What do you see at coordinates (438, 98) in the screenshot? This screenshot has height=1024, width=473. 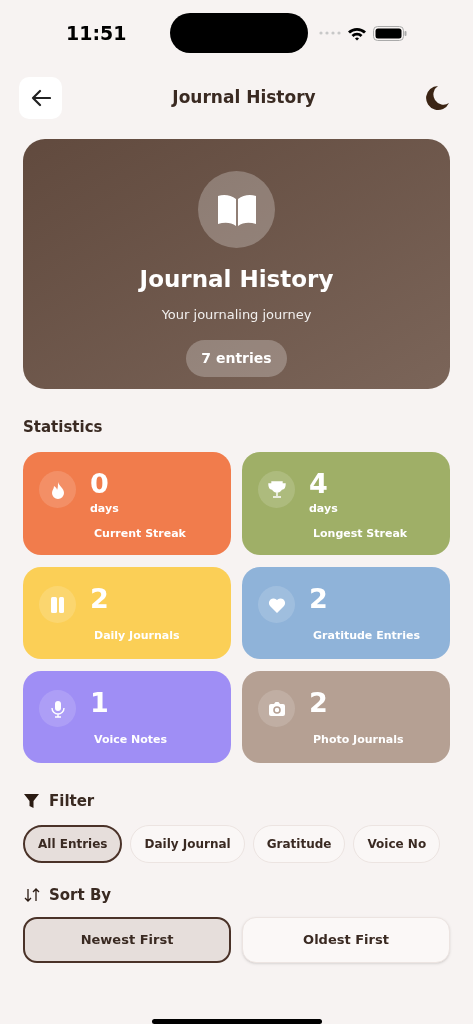 I see `moon-icon` at bounding box center [438, 98].